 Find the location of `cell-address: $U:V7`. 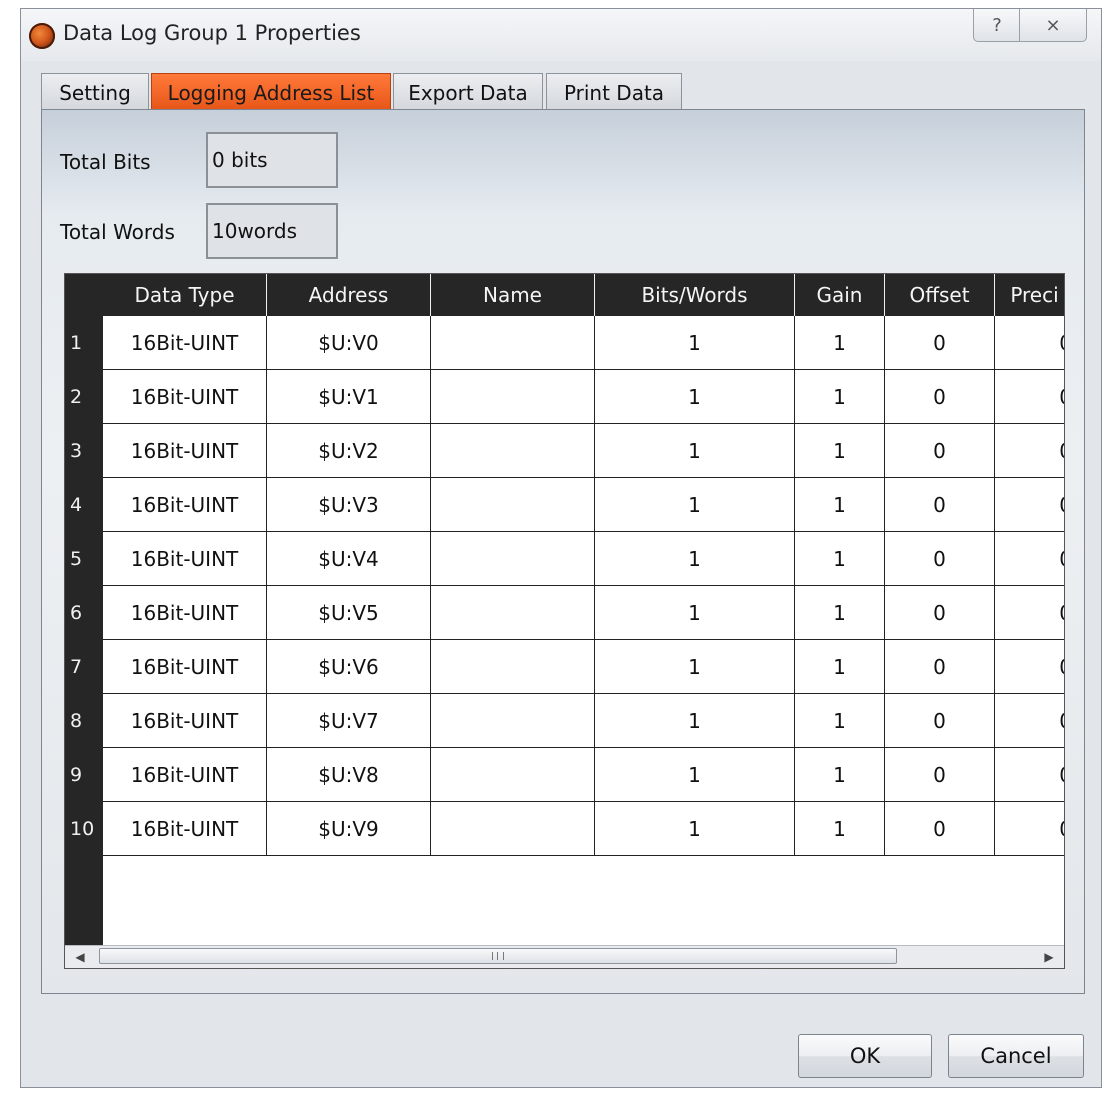

cell-address: $U:V7 is located at coordinates (349, 721).